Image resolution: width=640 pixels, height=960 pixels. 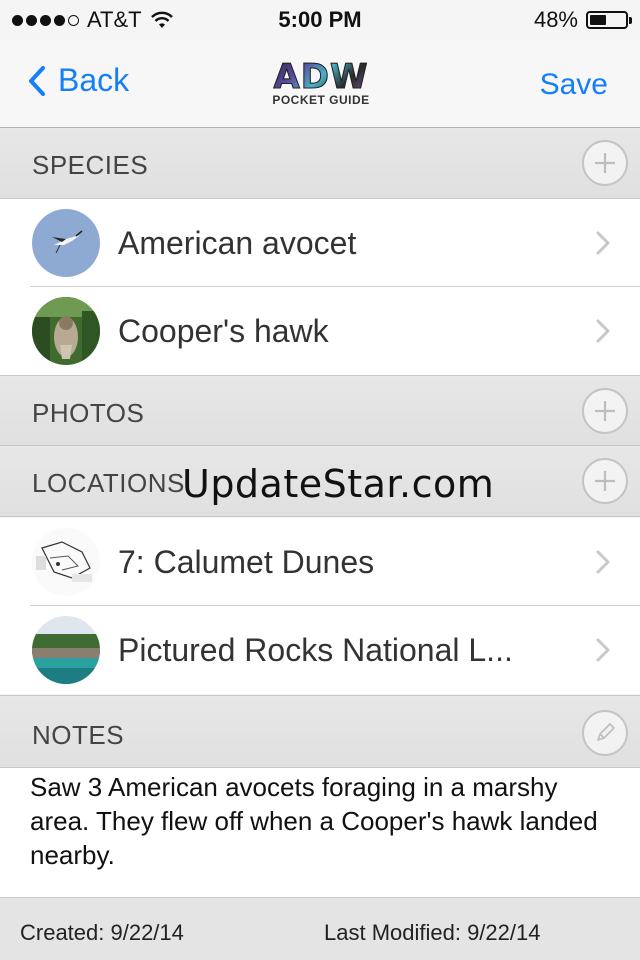 I want to click on carrier-name: AT&T, so click(x=114, y=19).